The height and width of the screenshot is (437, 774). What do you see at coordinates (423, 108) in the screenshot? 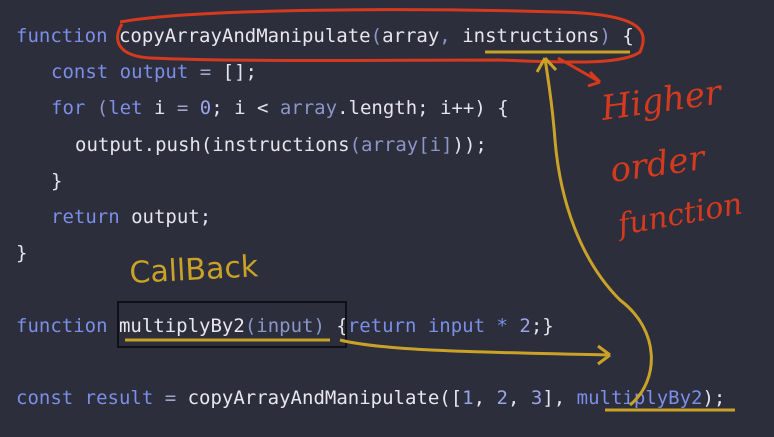
I see `loop-rest: .length; i++) {` at bounding box center [423, 108].